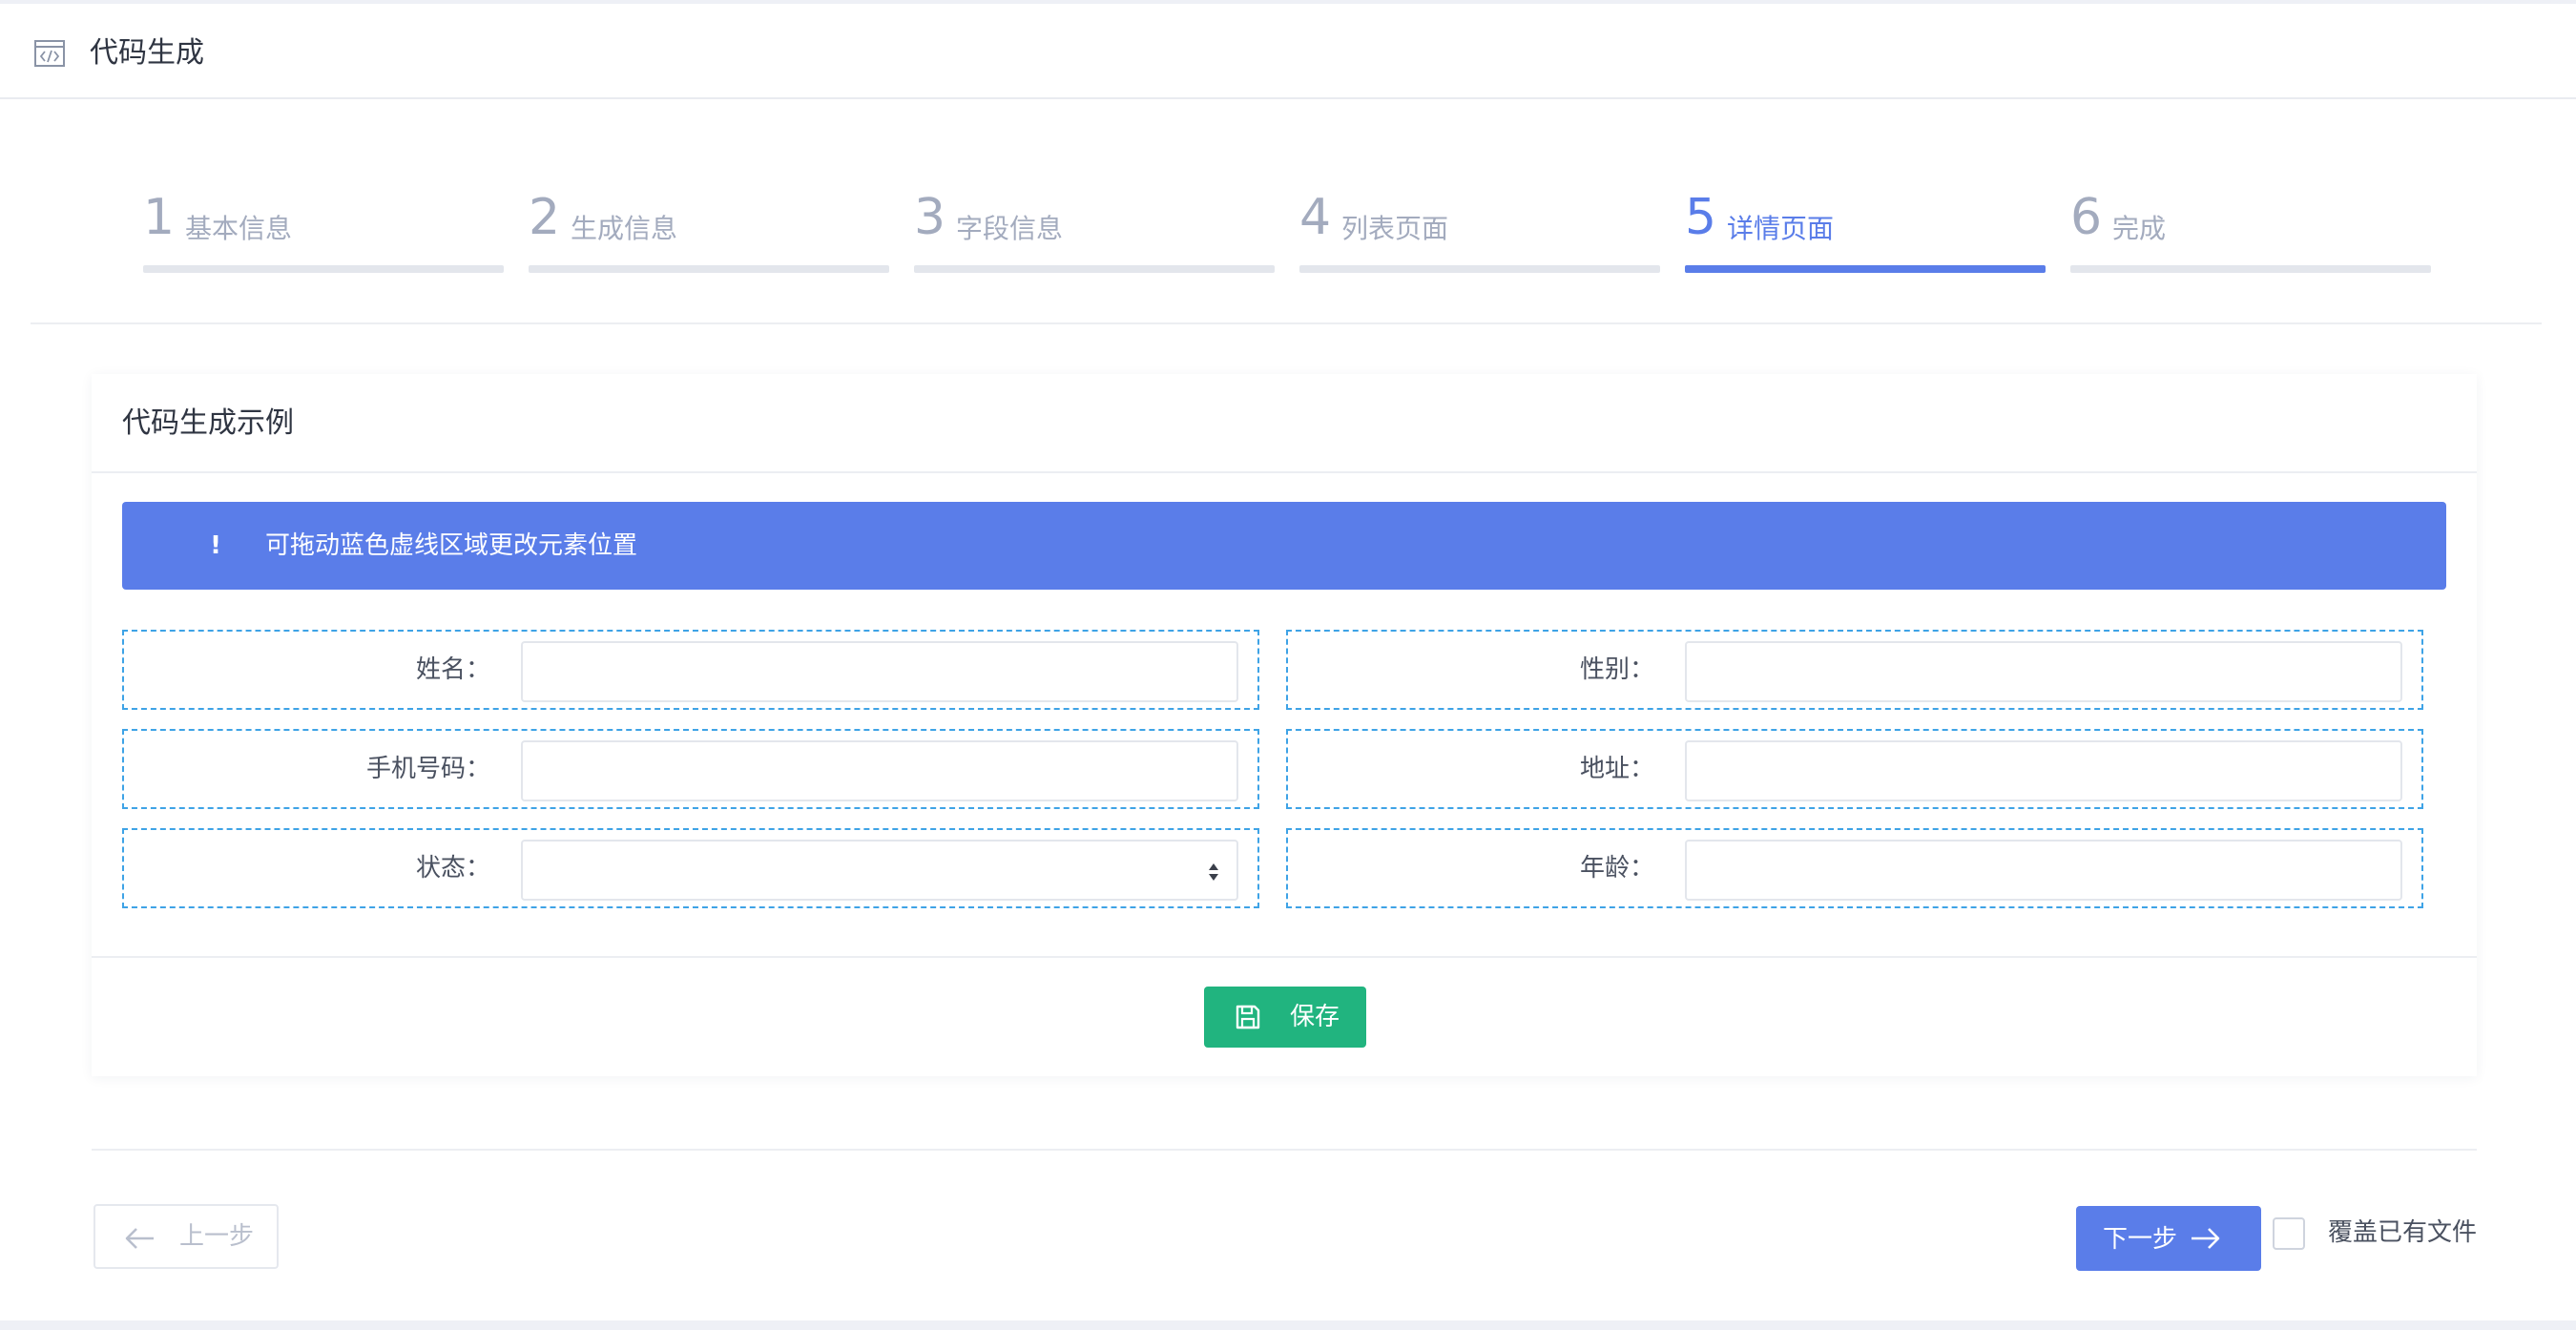 The image size is (2576, 1330). What do you see at coordinates (1213, 872) in the screenshot?
I see `select-caret-icon` at bounding box center [1213, 872].